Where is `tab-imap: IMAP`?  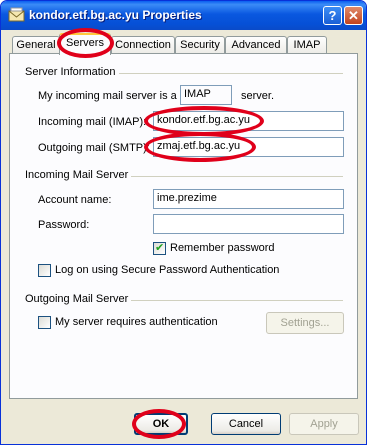
tab-imap: IMAP is located at coordinates (307, 45).